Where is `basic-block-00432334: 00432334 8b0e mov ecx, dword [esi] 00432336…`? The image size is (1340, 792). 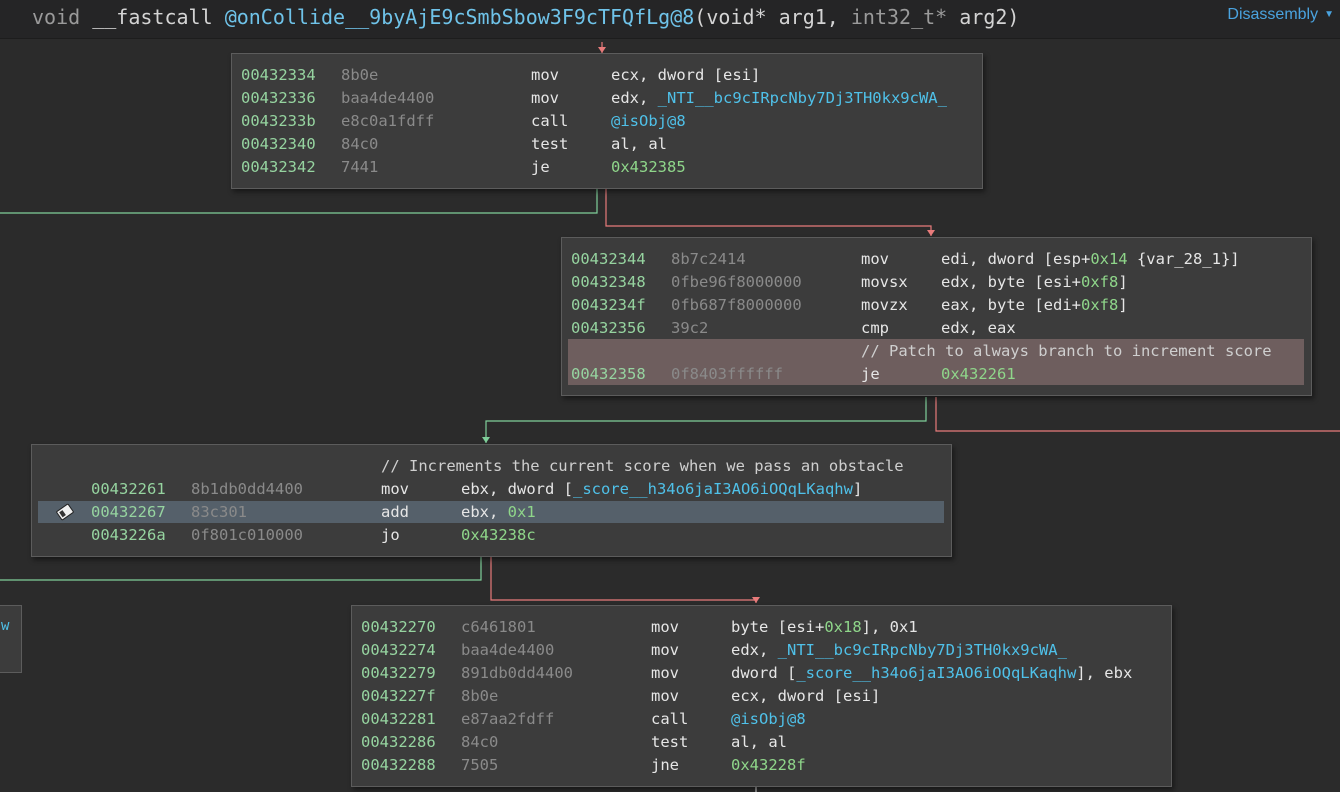 basic-block-00432334: 00432334 8b0e mov ecx, dword [esi] 00432336… is located at coordinates (607, 121).